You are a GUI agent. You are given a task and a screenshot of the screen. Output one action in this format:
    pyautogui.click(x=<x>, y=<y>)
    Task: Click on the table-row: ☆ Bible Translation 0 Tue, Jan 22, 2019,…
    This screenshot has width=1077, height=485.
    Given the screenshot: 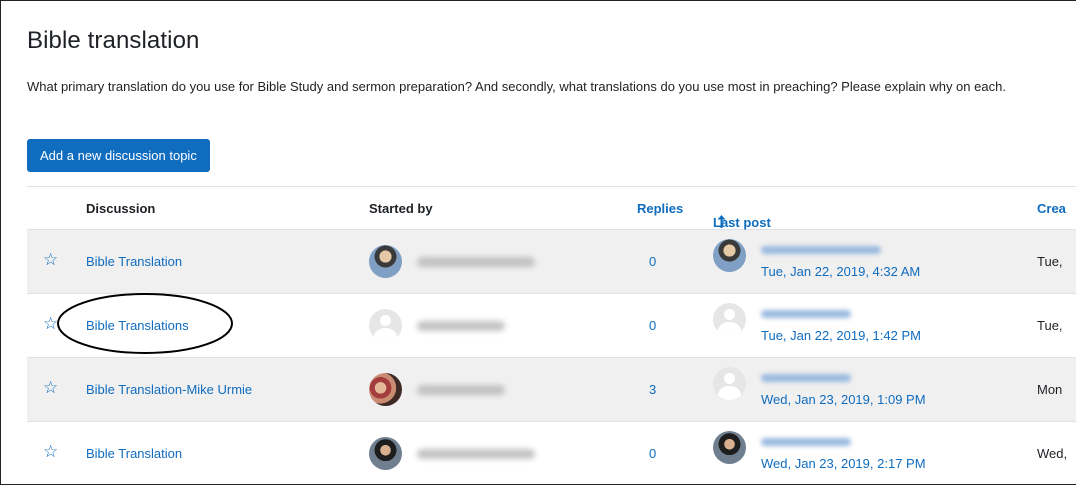 What is the action you would take?
    pyautogui.click(x=551, y=262)
    